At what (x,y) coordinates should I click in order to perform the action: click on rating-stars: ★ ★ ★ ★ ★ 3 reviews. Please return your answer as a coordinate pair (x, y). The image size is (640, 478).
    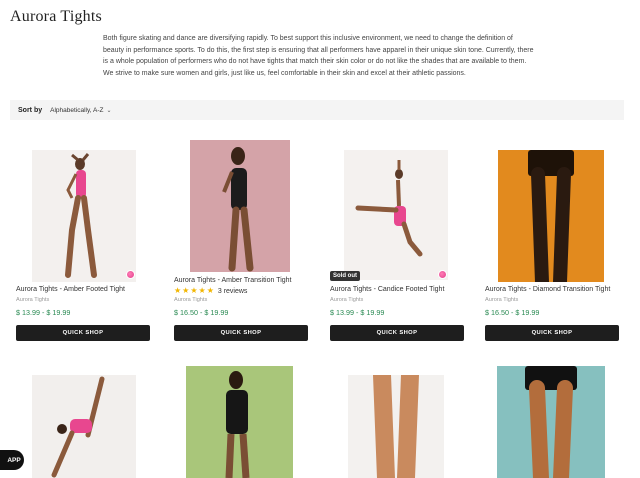
    Looking at the image, I should click on (210, 291).